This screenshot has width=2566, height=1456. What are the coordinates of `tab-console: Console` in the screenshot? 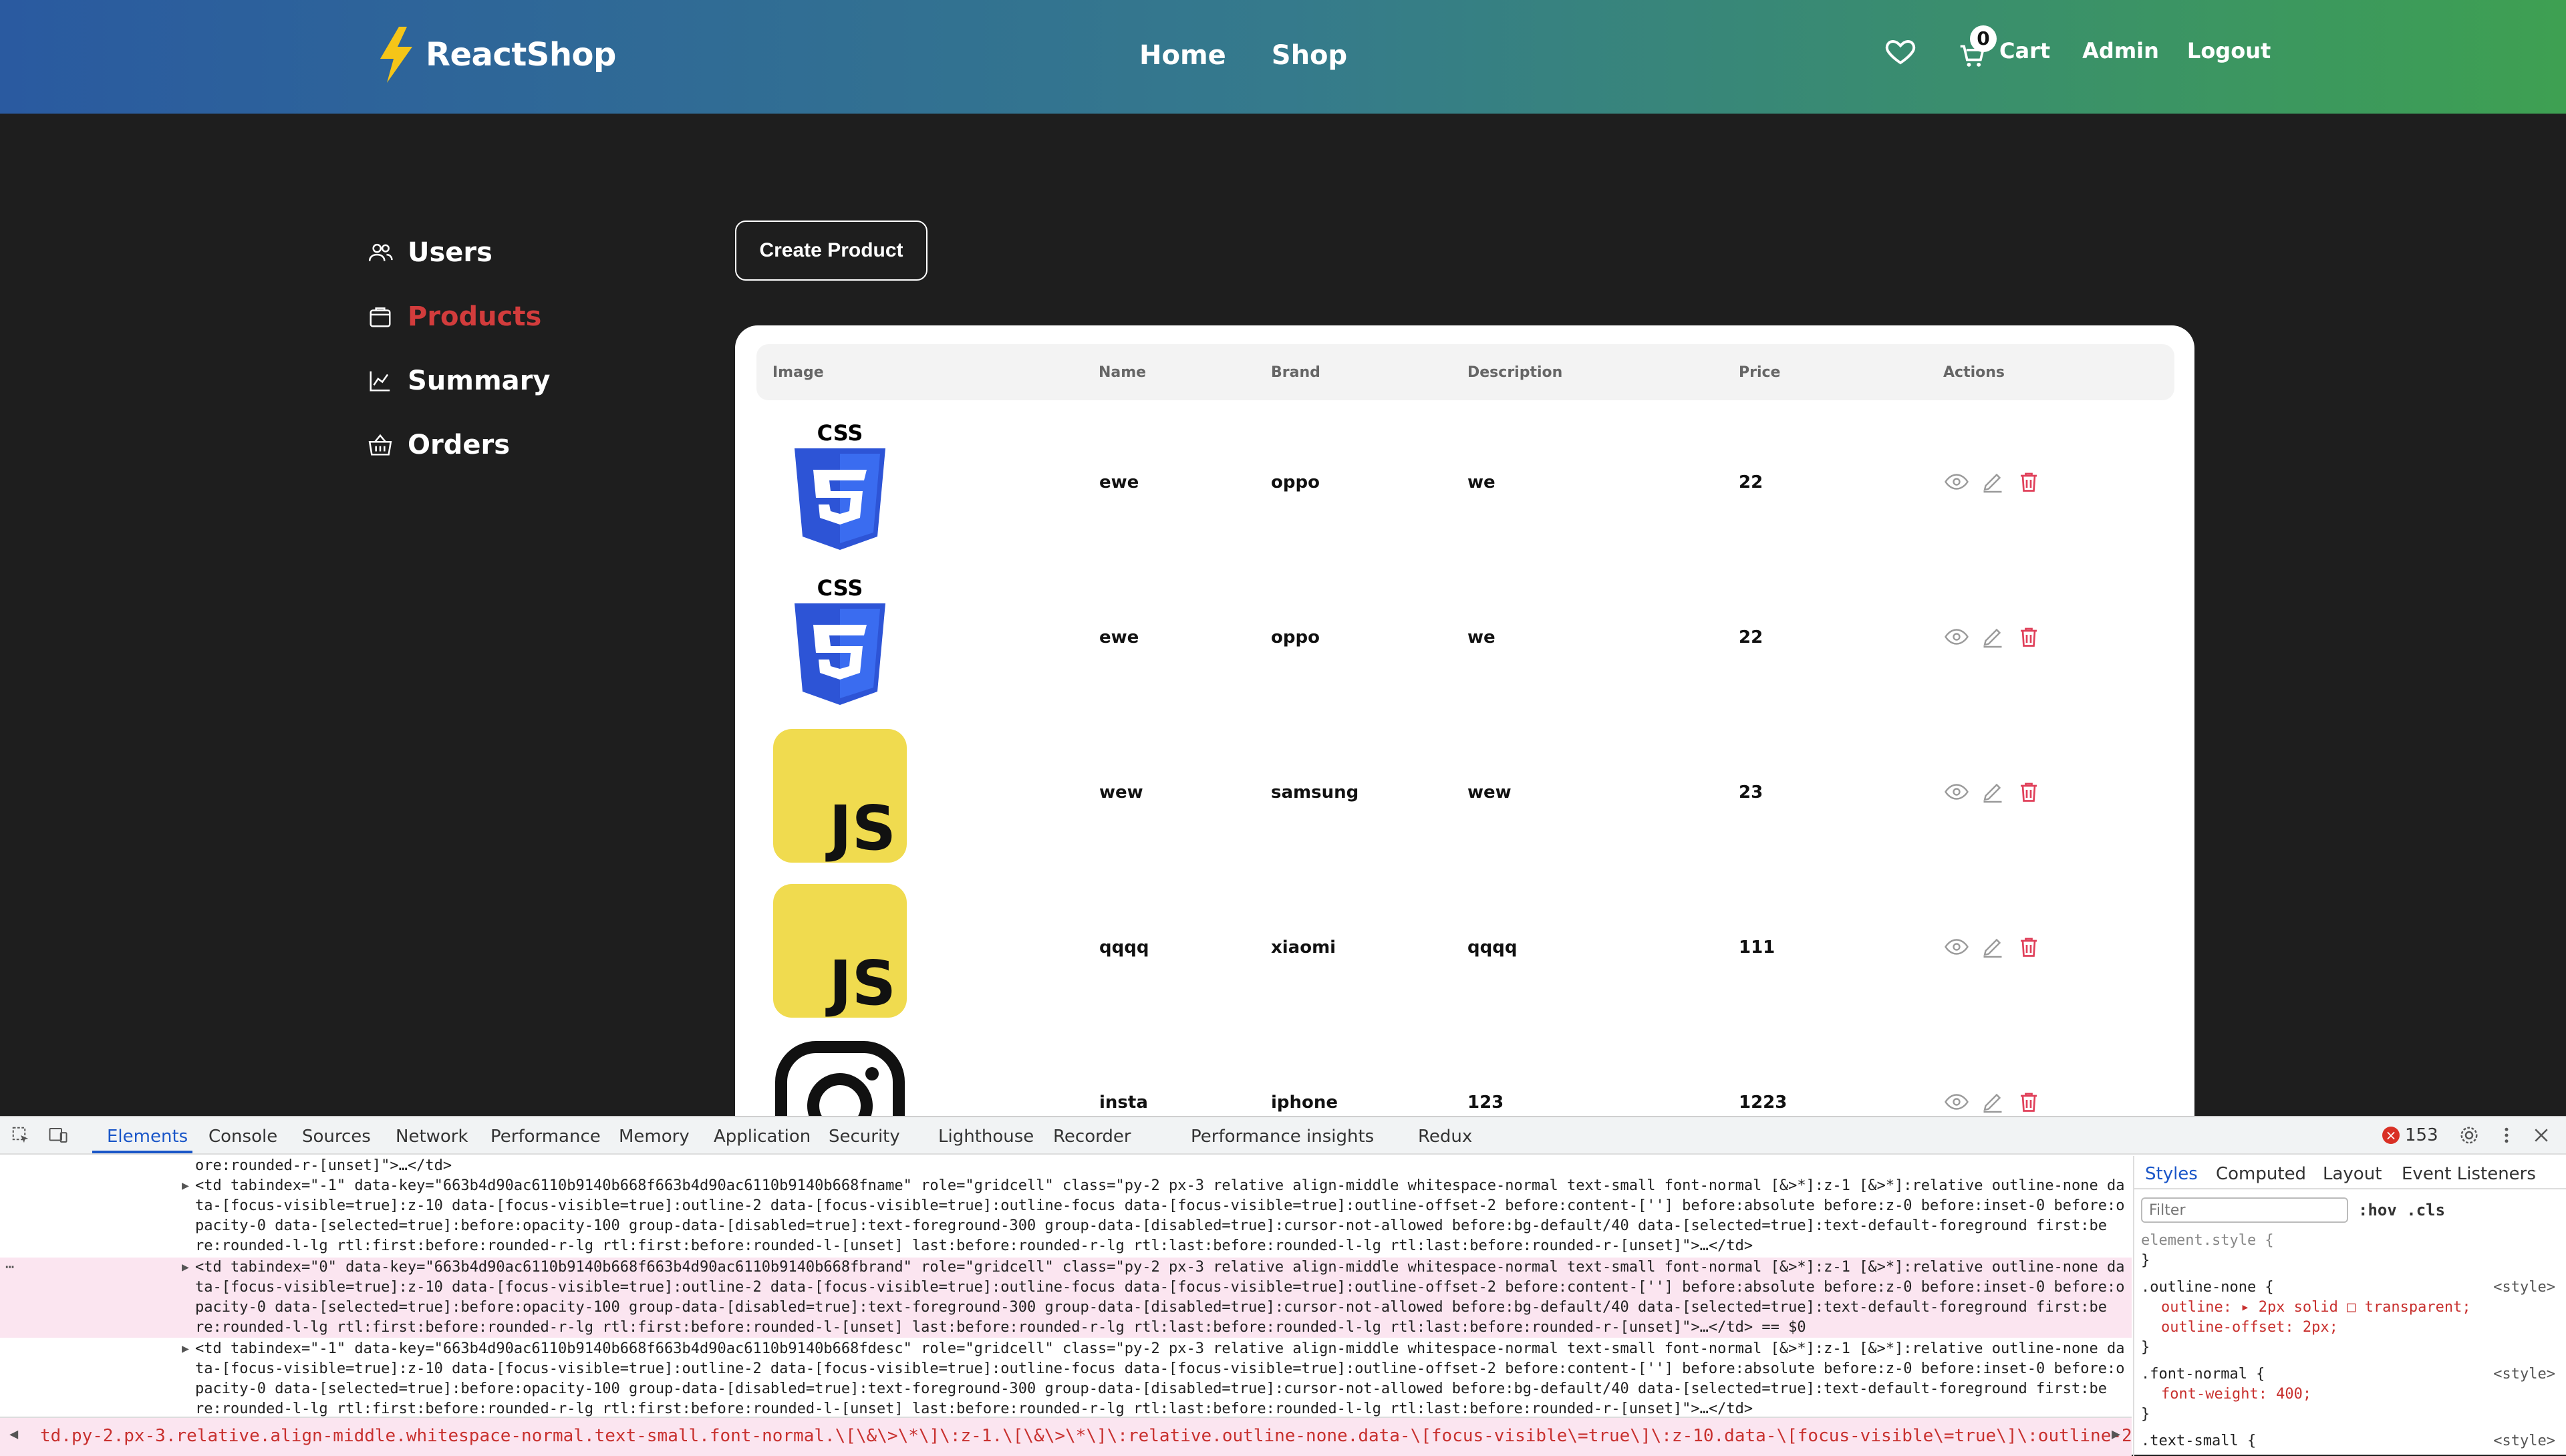 It's located at (242, 1137).